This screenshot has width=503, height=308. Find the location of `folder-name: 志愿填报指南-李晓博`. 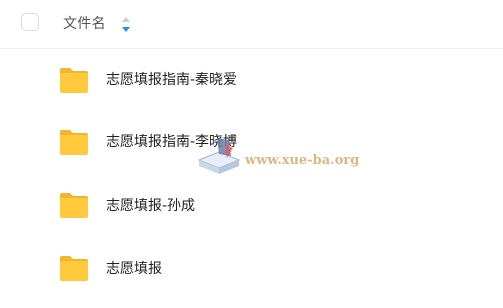

folder-name: 志愿填报指南-李晓博 is located at coordinates (171, 142).